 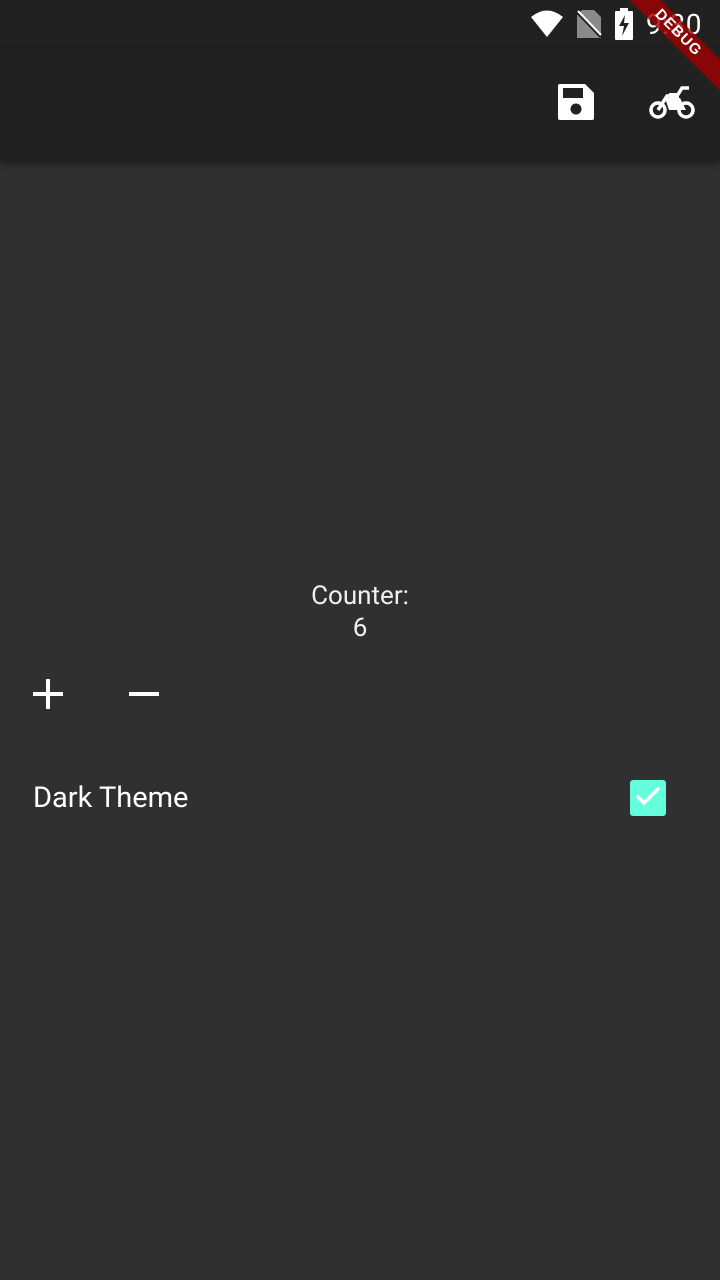 What do you see at coordinates (360, 24) in the screenshot?
I see `status-bar: 9:30` at bounding box center [360, 24].